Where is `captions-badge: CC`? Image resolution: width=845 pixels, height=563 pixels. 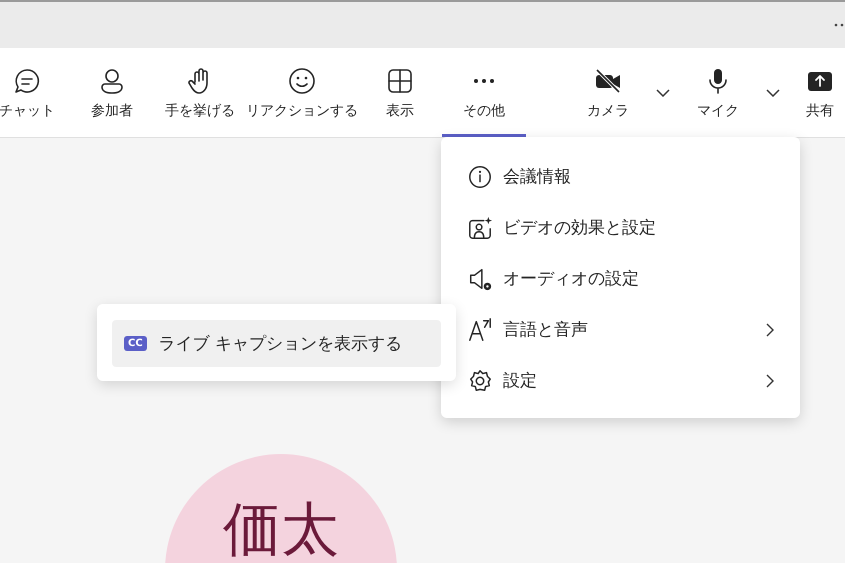
captions-badge: CC is located at coordinates (135, 343).